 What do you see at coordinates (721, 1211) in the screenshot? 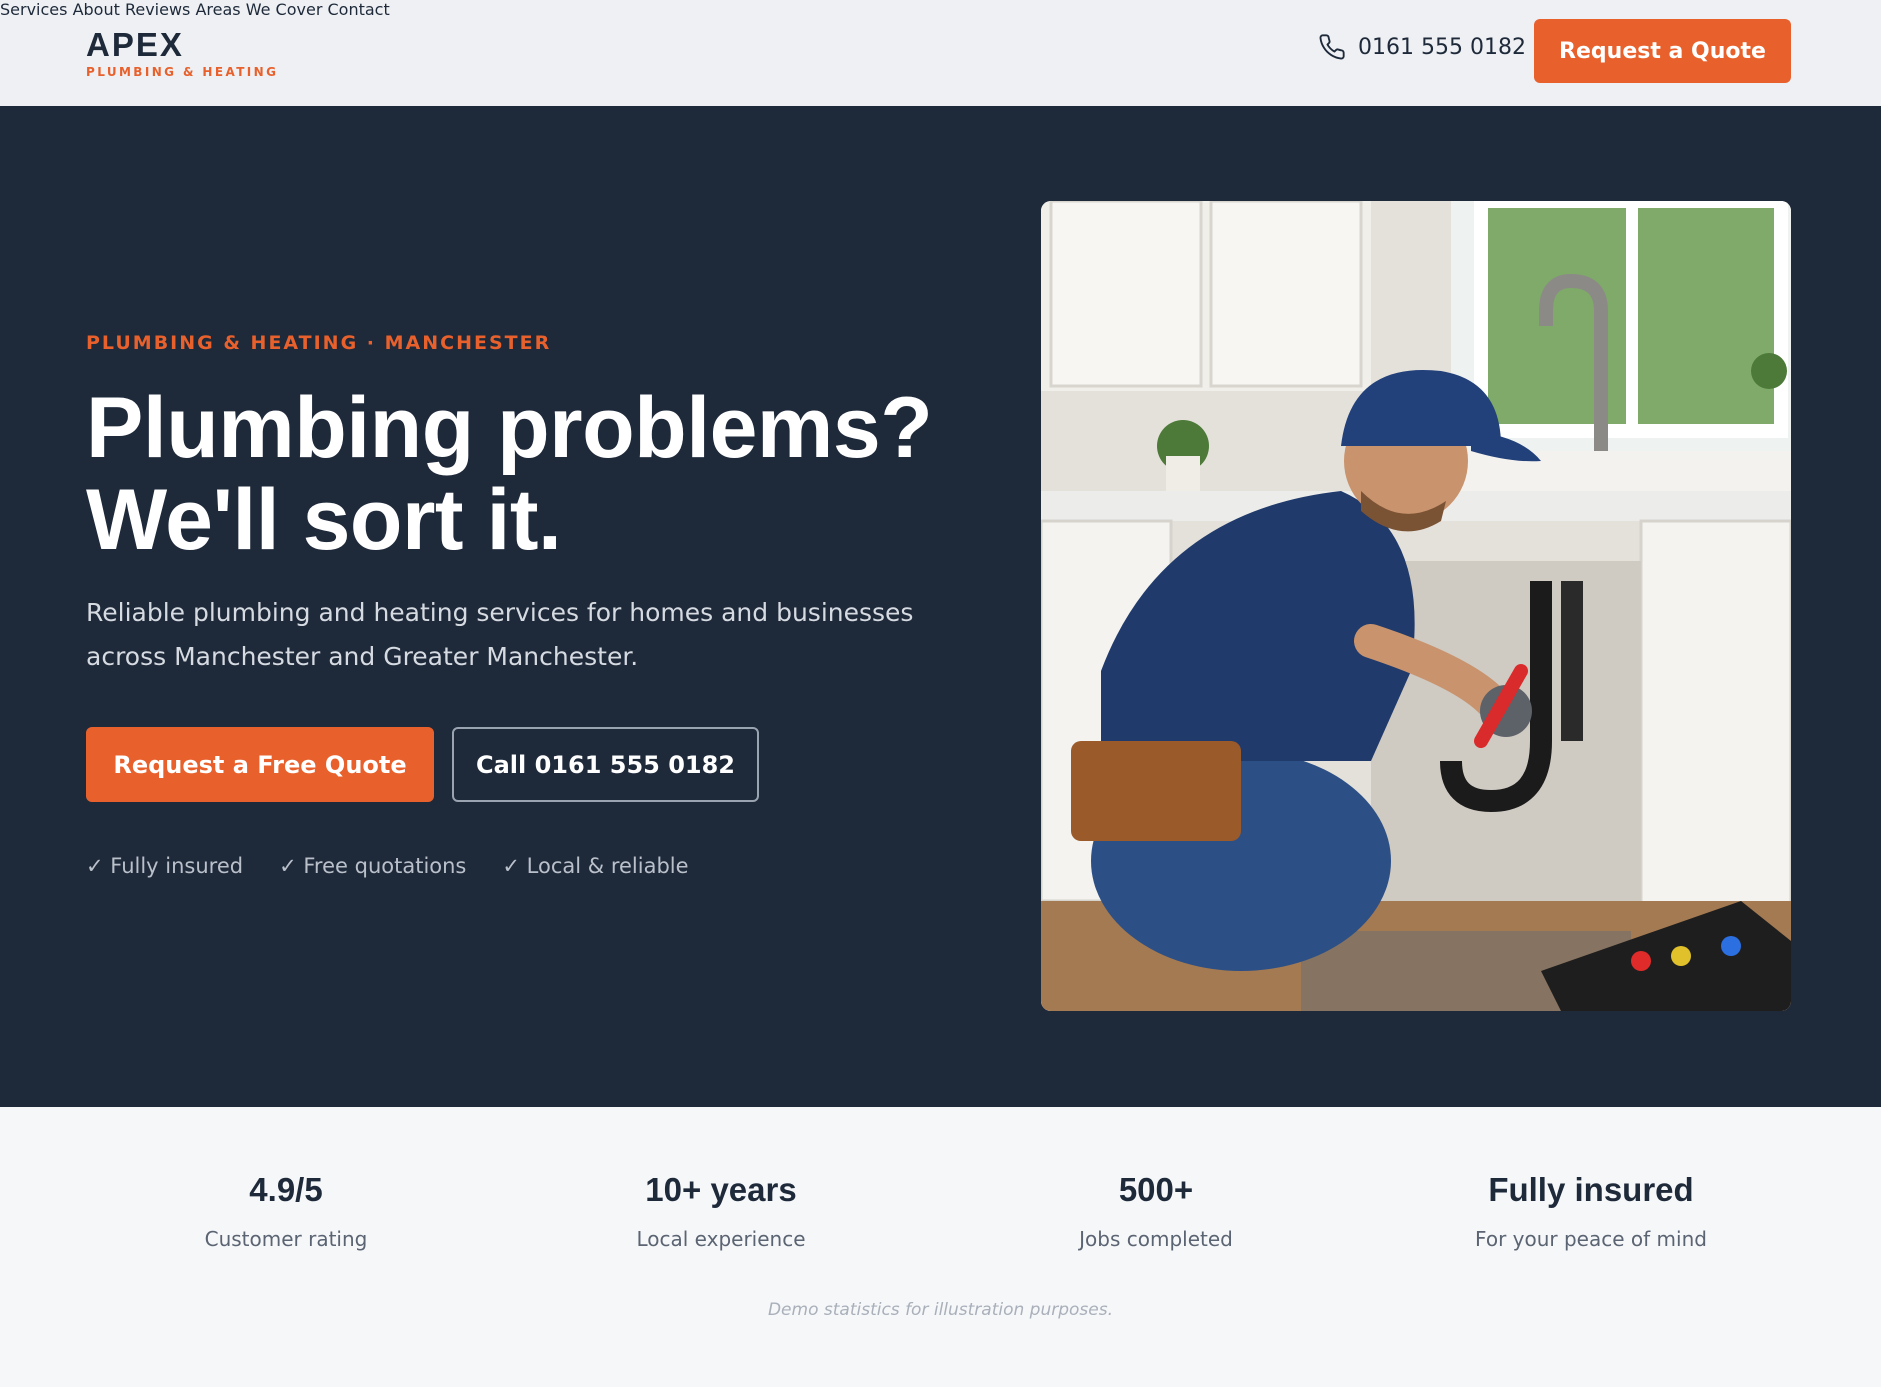
I see `stat-experience: 10+ years Local experience` at bounding box center [721, 1211].